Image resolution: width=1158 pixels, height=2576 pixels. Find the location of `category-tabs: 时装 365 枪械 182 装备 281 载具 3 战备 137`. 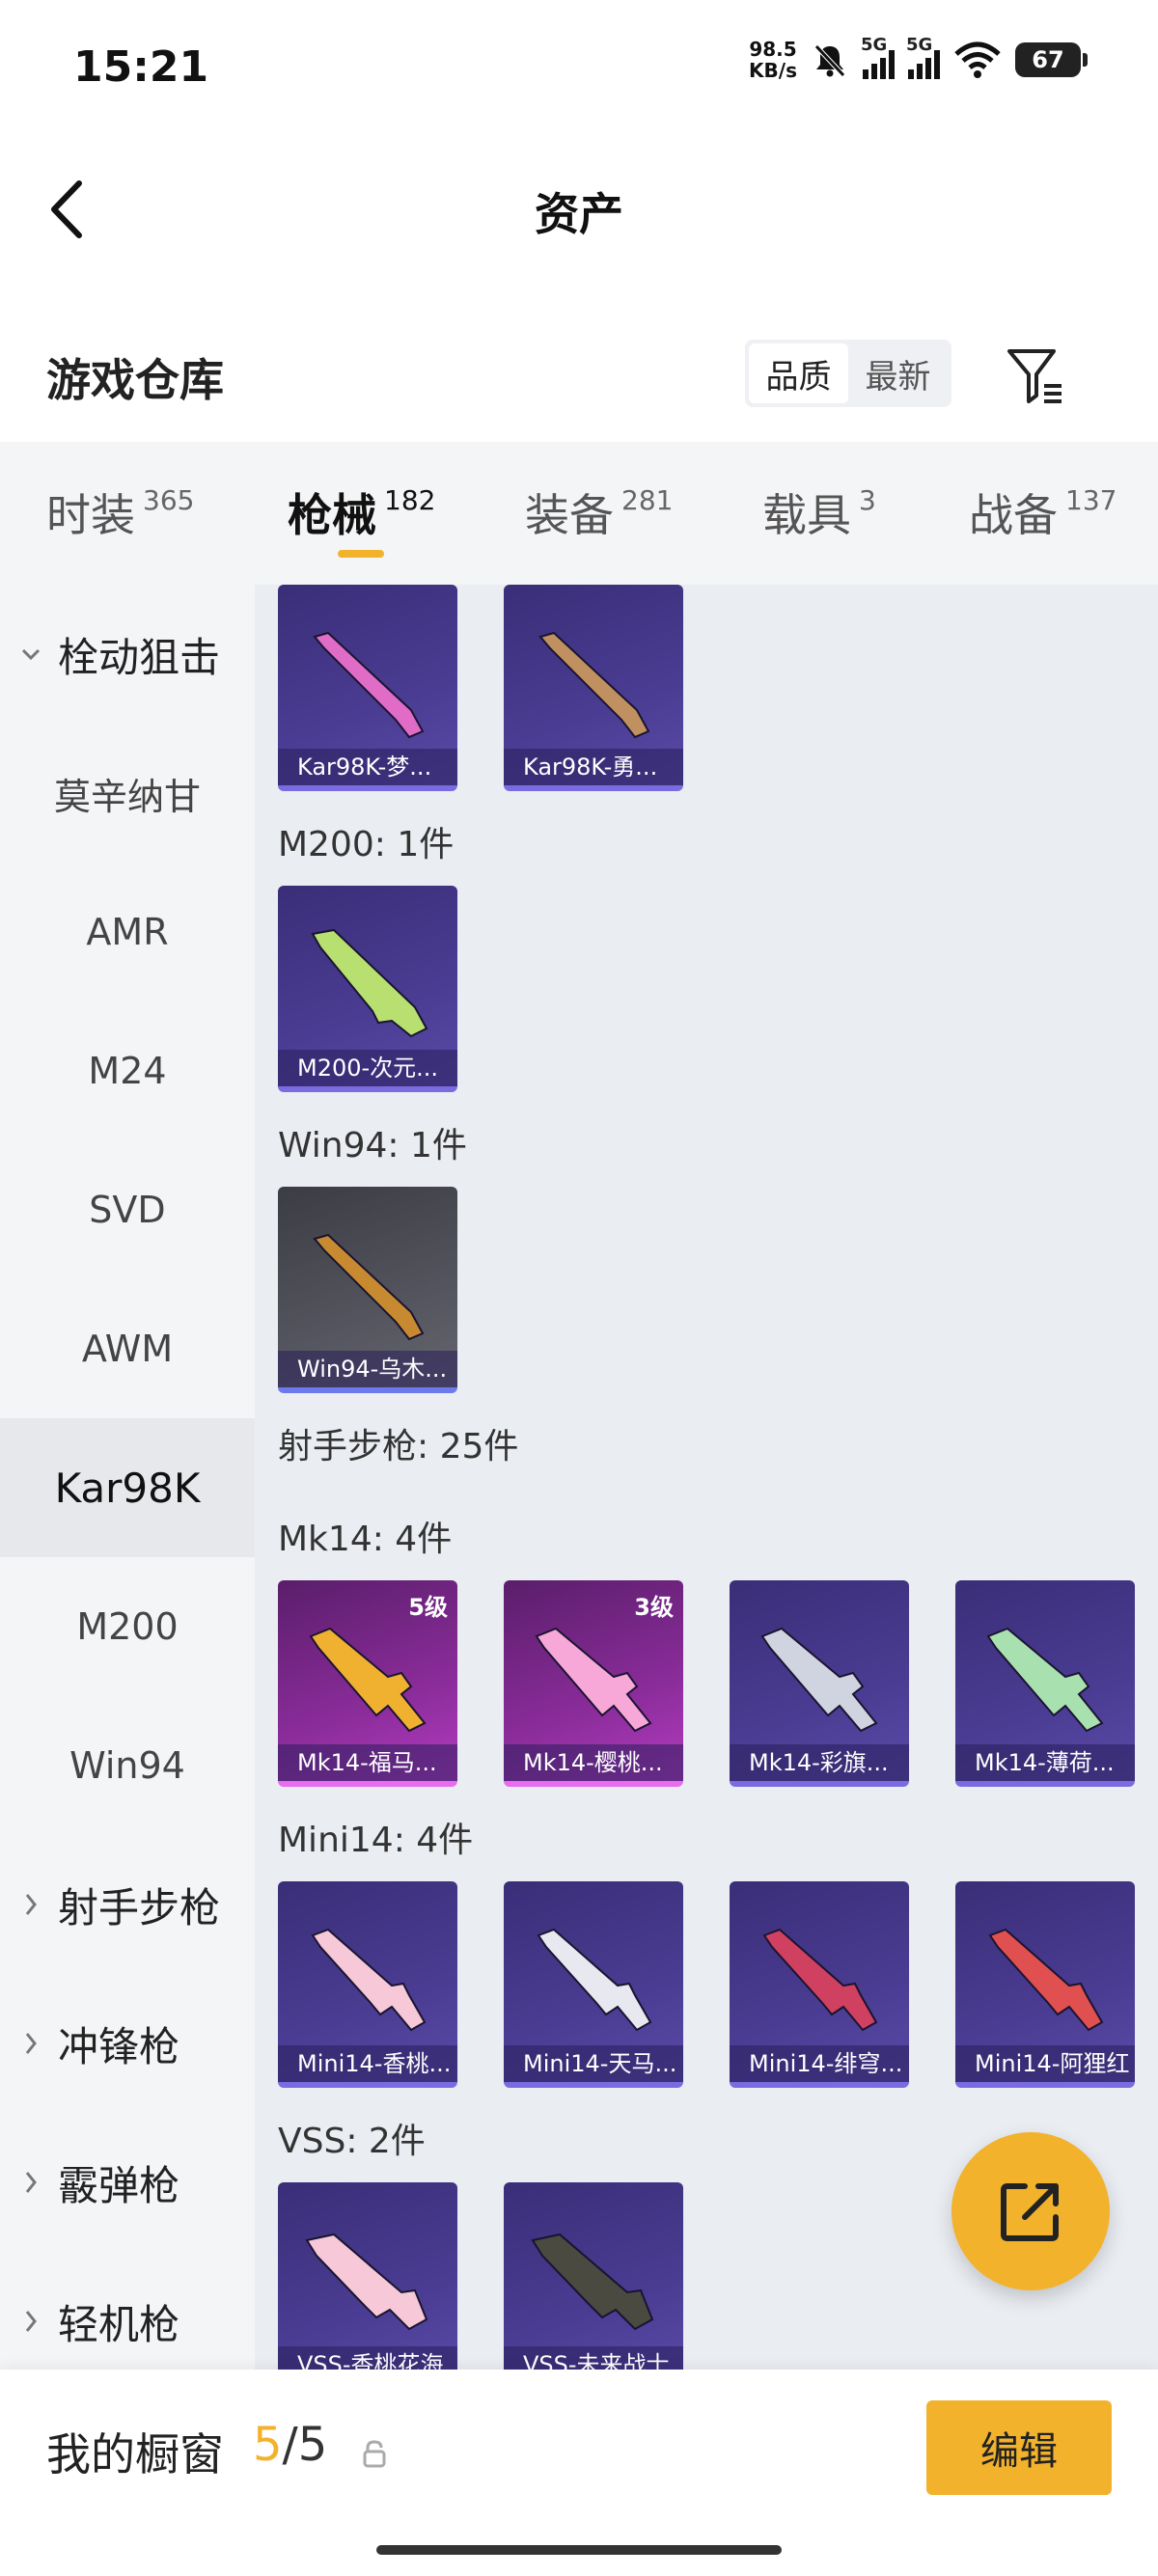

category-tabs: 时装 365 枪械 182 装备 281 载具 3 战备 137 is located at coordinates (579, 513).